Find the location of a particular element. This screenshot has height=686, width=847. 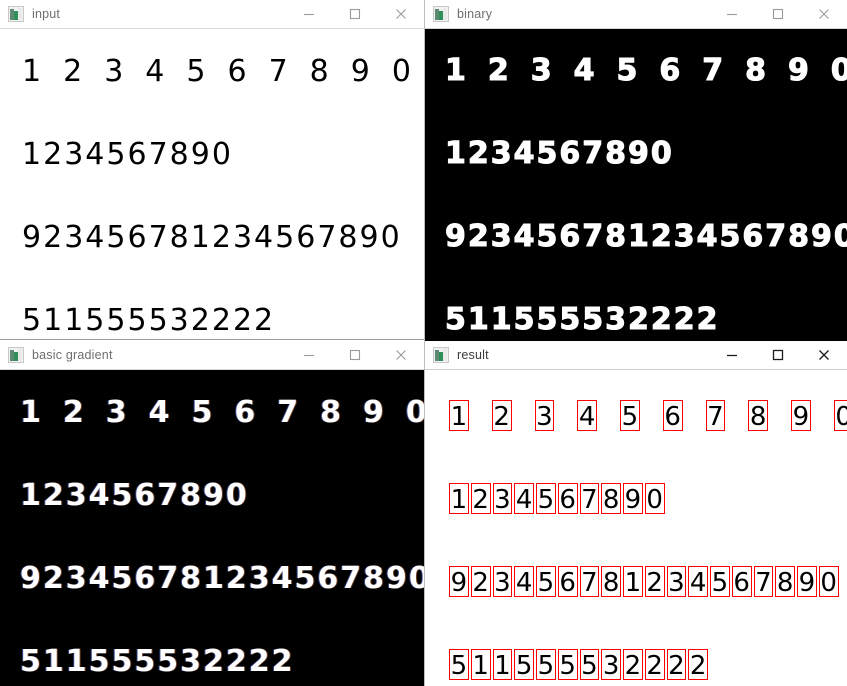

window-controls-result is located at coordinates (778, 355).